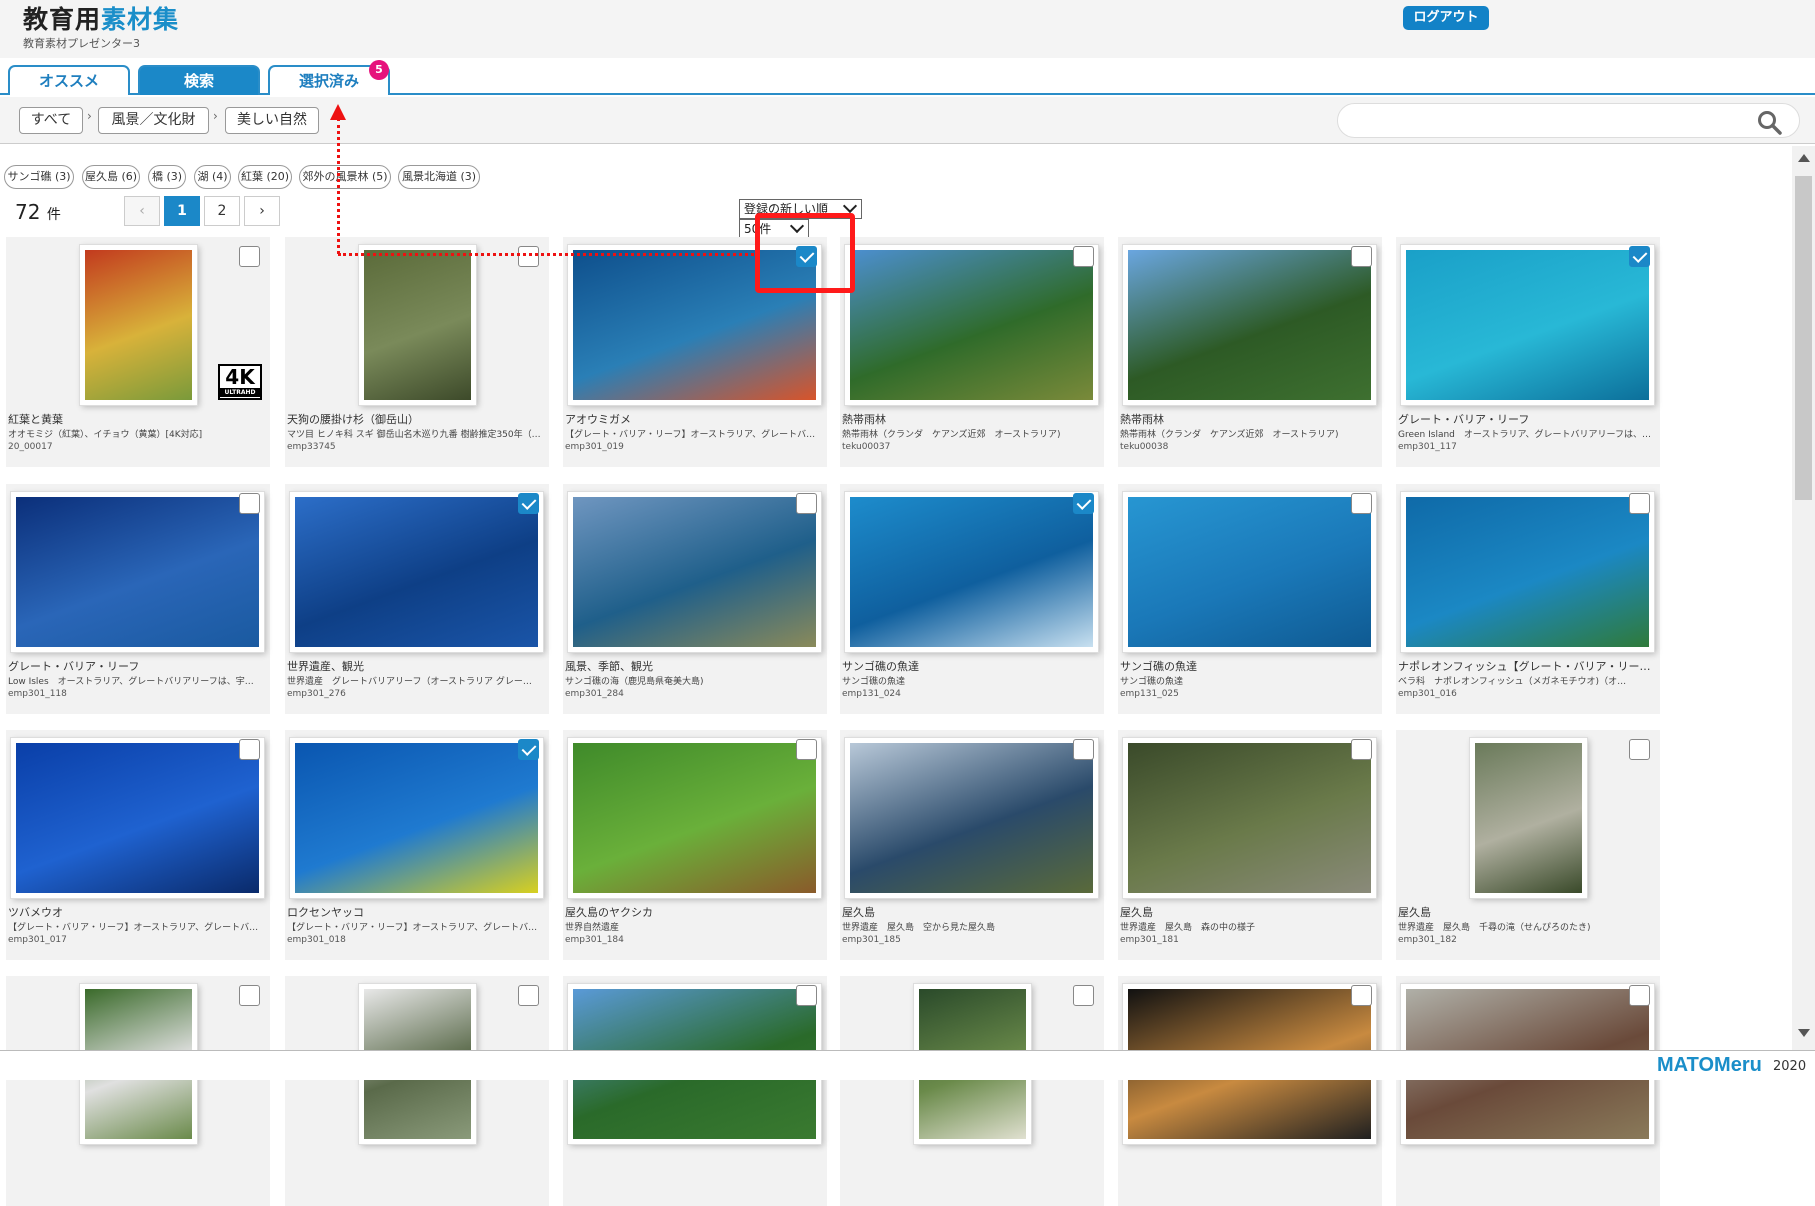  I want to click on image-card: サンゴ礁の魚達 サンゴ礁の魚達 emp131_024, so click(972, 599).